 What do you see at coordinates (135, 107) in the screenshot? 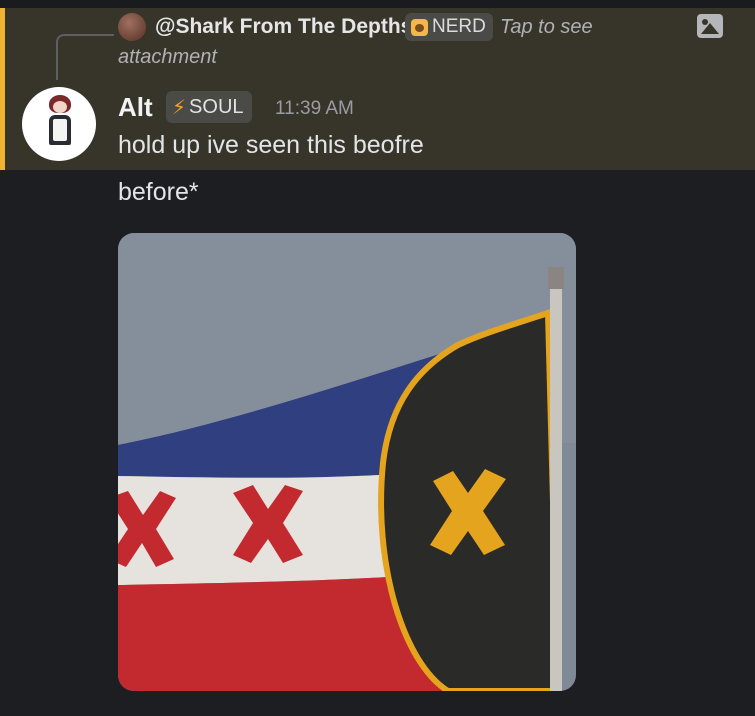
I see `message-author-name: Alt` at bounding box center [135, 107].